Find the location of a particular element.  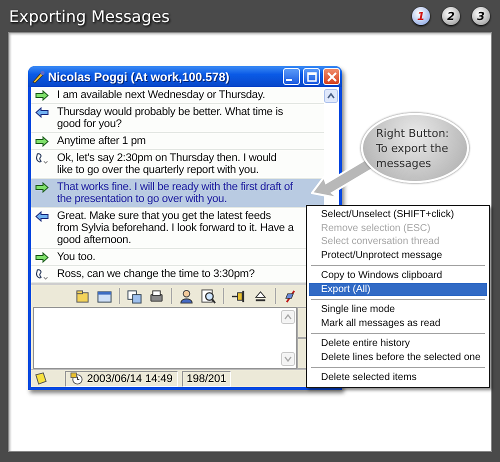

window-title: Nicolas Poggi (At work,100.578) is located at coordinates (139, 77).